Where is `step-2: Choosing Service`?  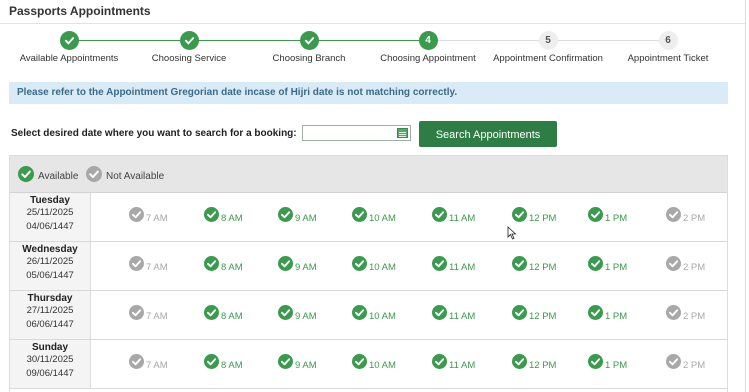
step-2: Choosing Service is located at coordinates (189, 47).